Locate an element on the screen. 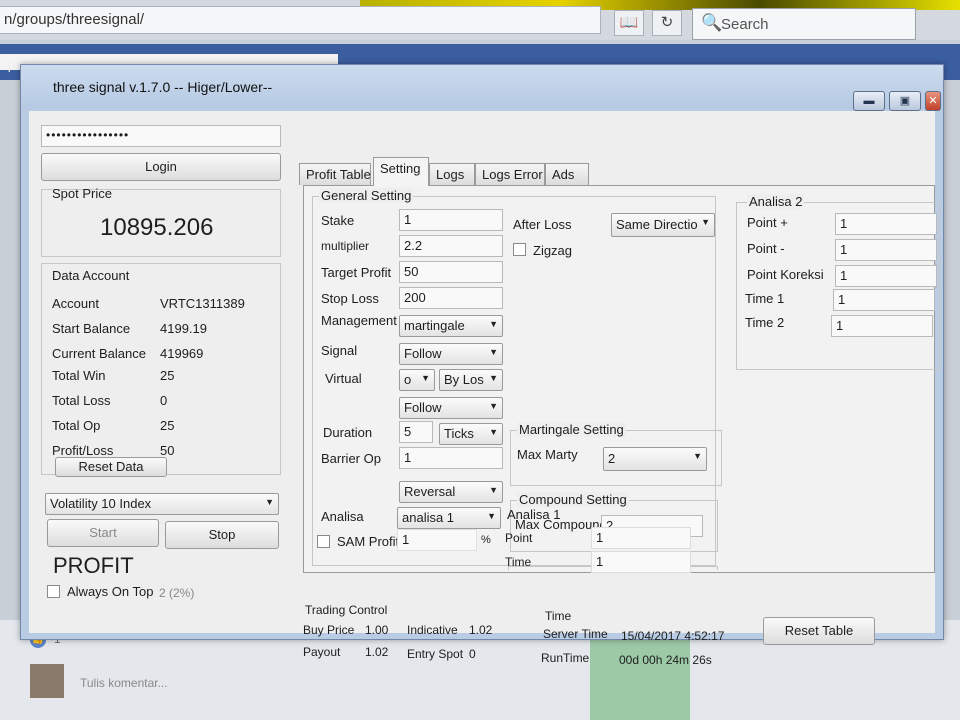 The width and height of the screenshot is (960, 720). analisa-select: analisa 1 ▼ is located at coordinates (449, 518).